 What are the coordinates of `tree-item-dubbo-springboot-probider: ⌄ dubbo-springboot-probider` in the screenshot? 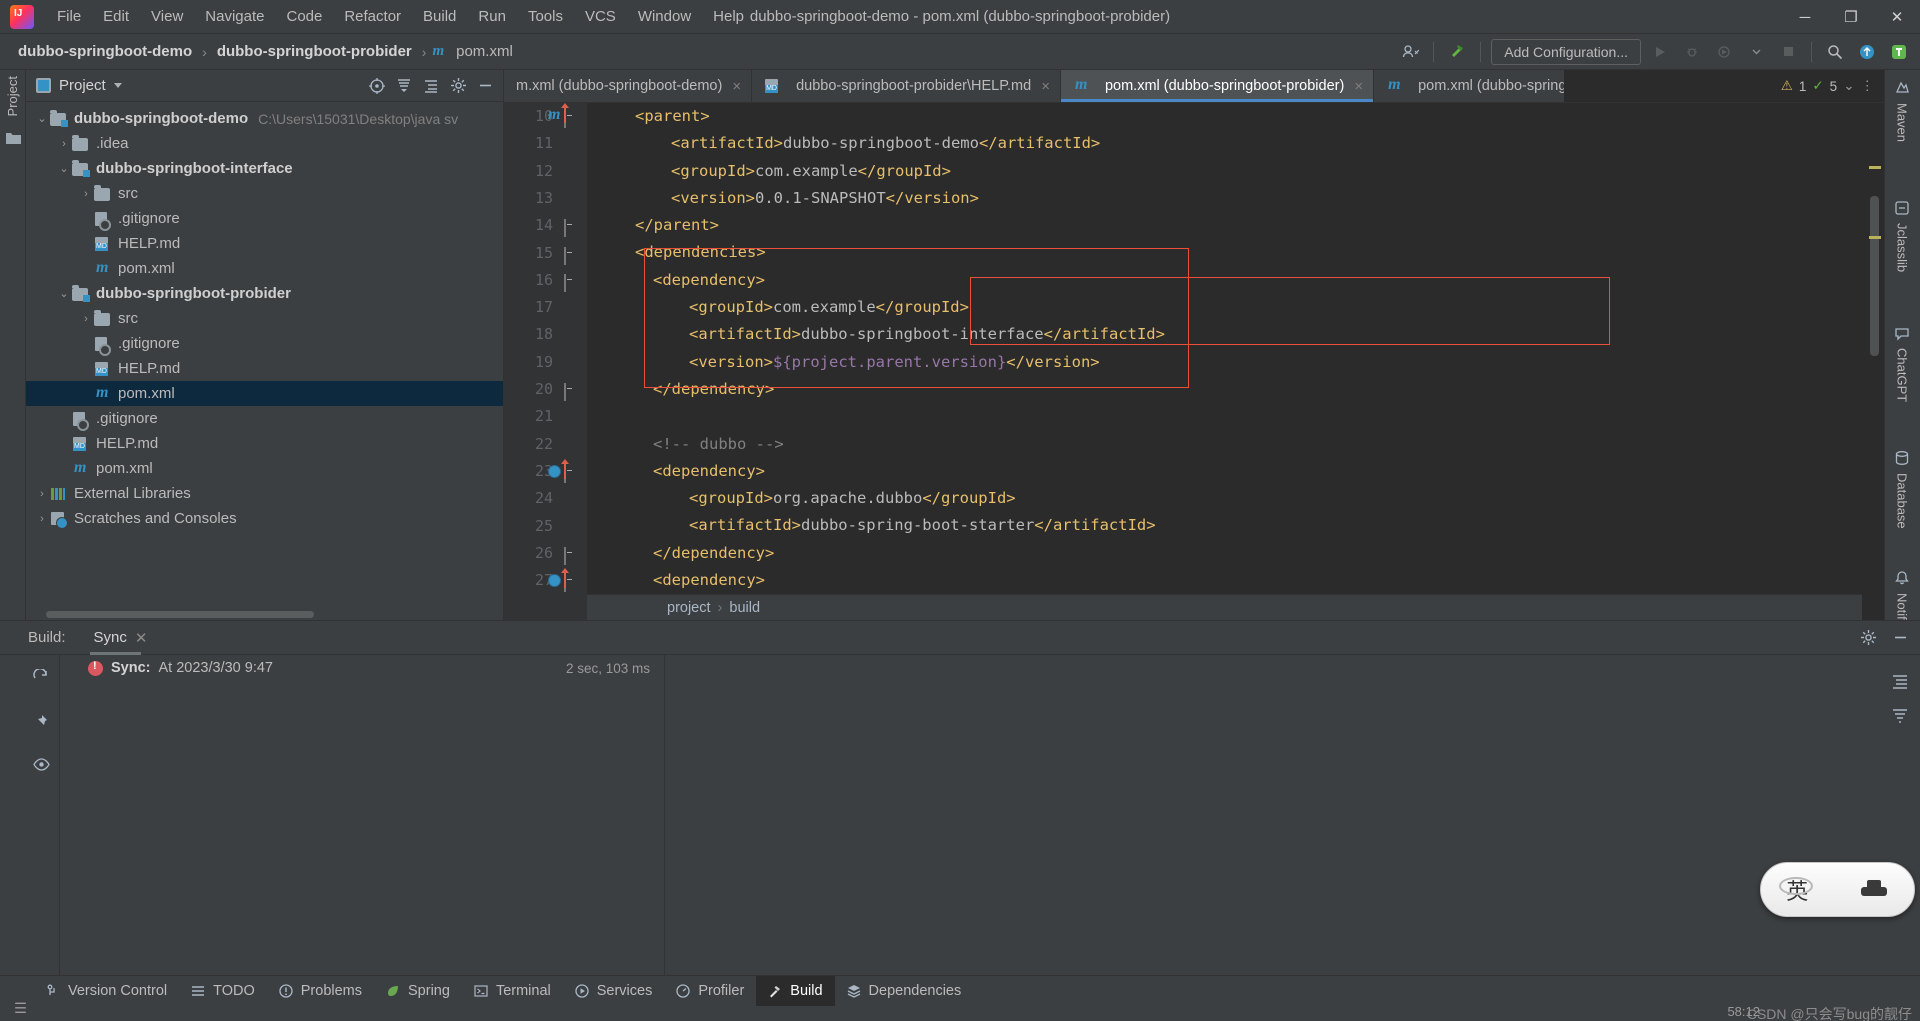 It's located at (264, 293).